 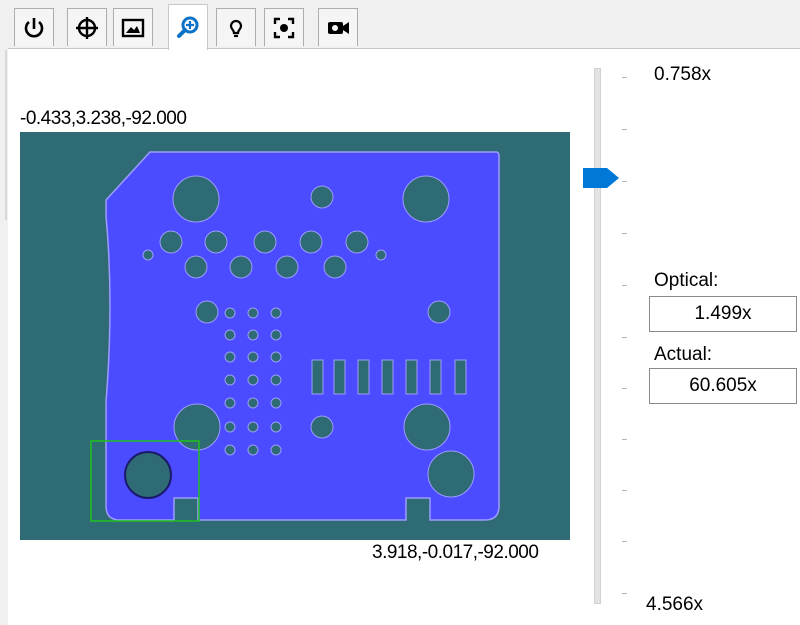 I want to click on tab-image, so click(x=133, y=27).